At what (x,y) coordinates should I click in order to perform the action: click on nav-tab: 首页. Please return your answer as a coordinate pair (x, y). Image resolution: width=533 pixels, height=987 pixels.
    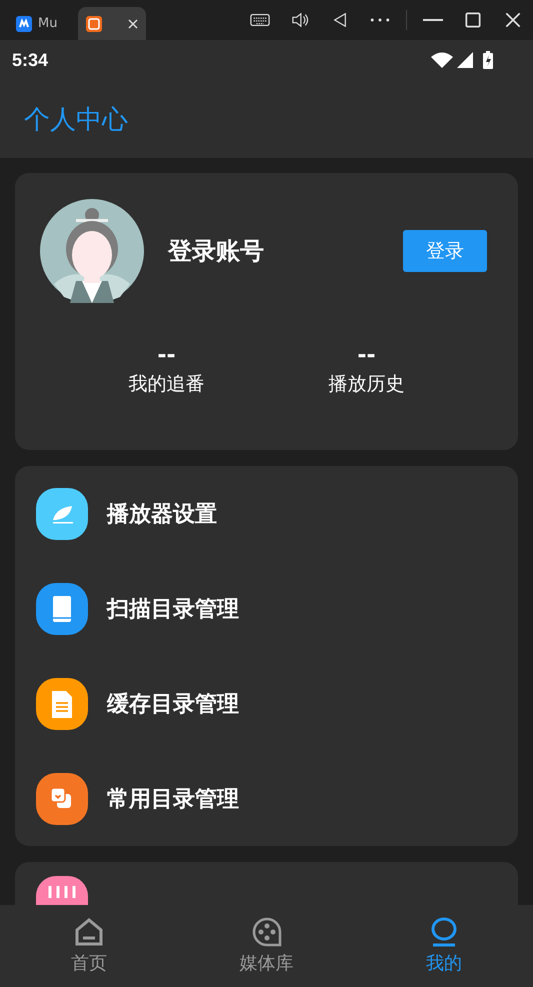
    Looking at the image, I should click on (89, 946).